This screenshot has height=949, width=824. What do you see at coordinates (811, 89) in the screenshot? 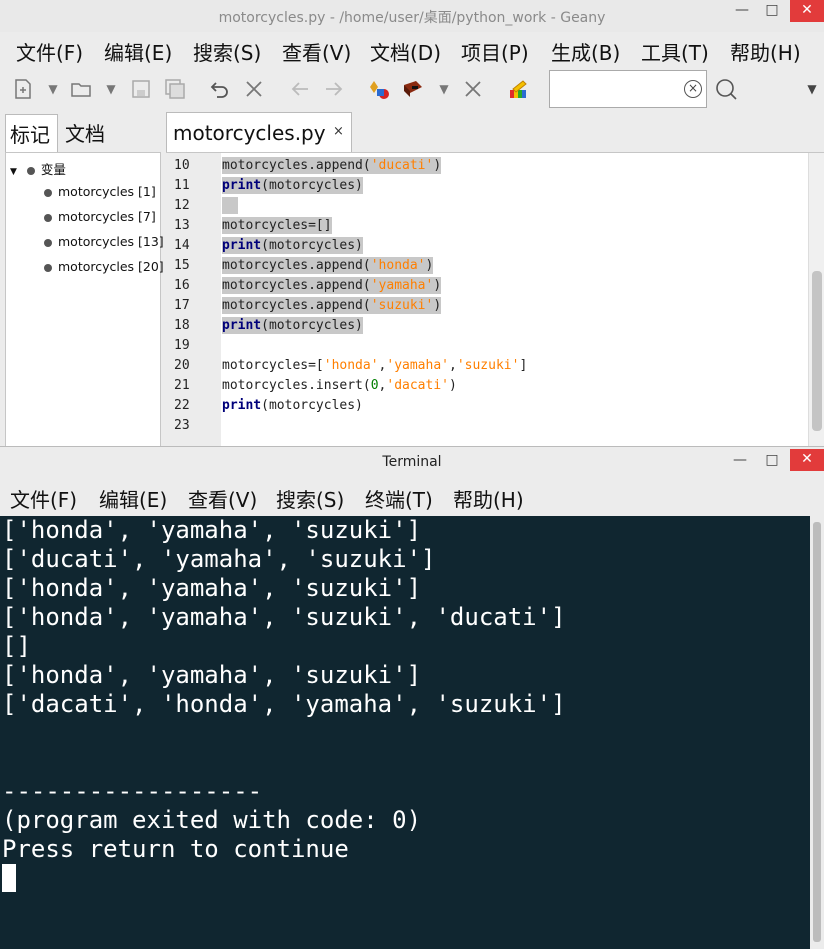
I see `toolbar-overflow-icon: ▼` at bounding box center [811, 89].